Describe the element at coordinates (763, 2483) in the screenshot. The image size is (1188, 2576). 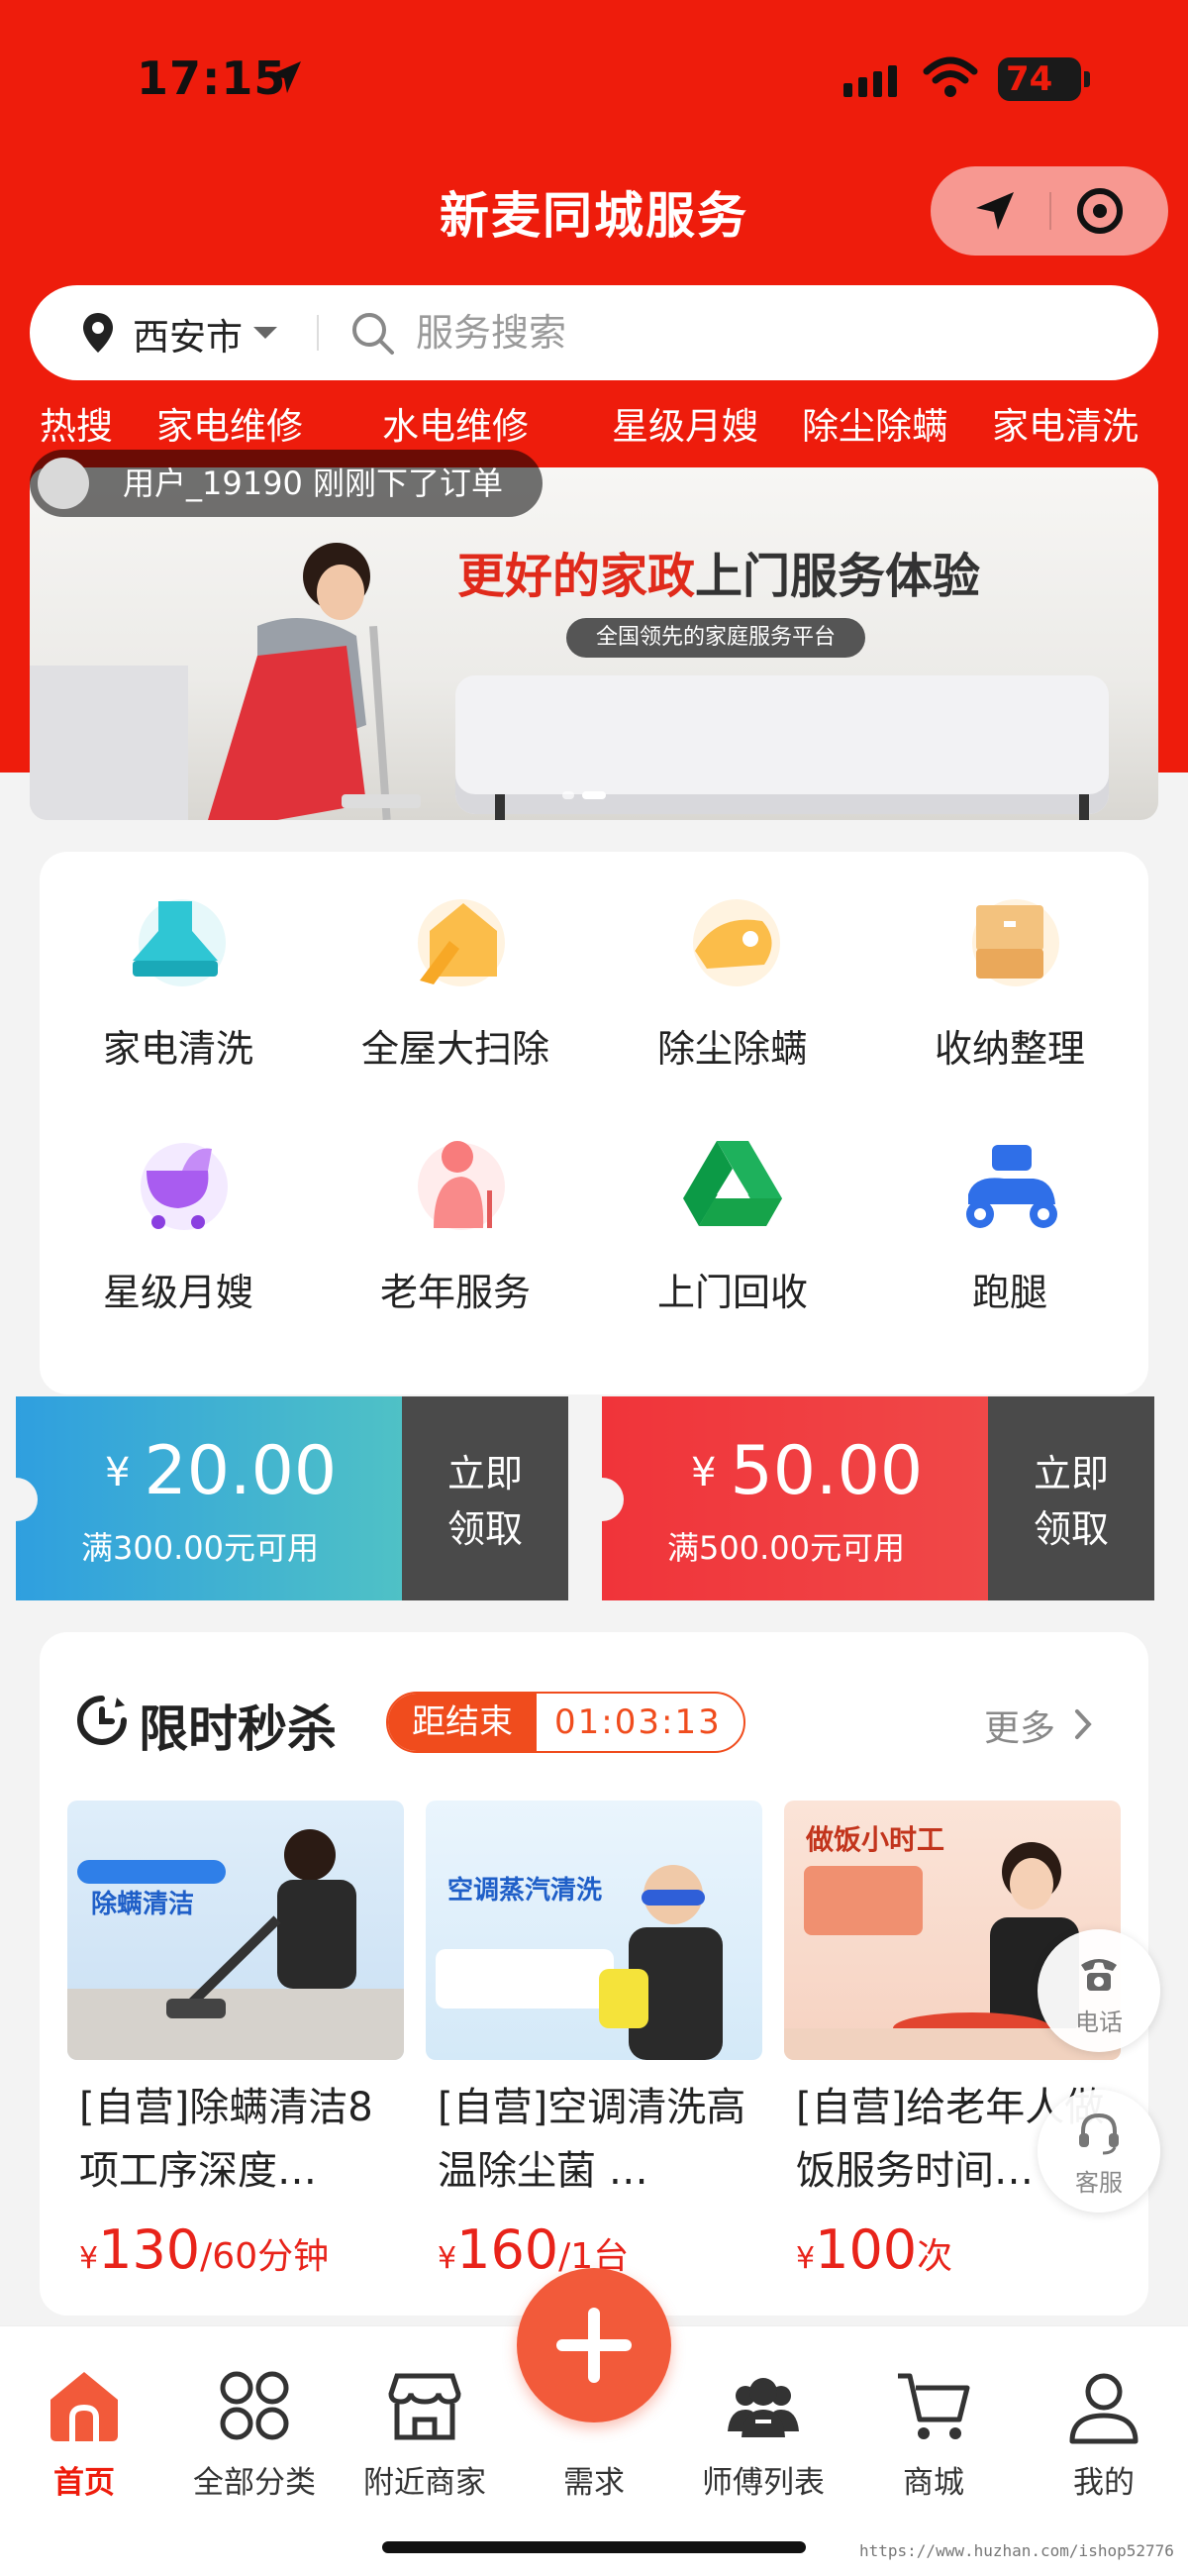
I see `tab-label: 师傅列表` at that location.